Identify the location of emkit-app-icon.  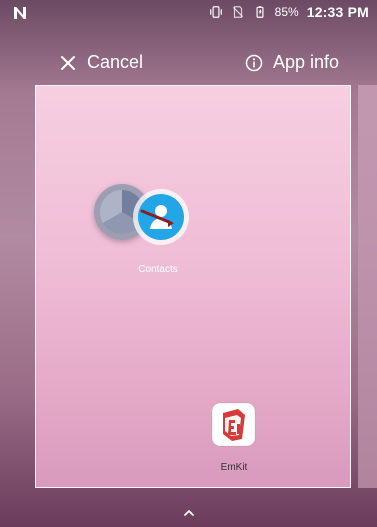
(233, 424).